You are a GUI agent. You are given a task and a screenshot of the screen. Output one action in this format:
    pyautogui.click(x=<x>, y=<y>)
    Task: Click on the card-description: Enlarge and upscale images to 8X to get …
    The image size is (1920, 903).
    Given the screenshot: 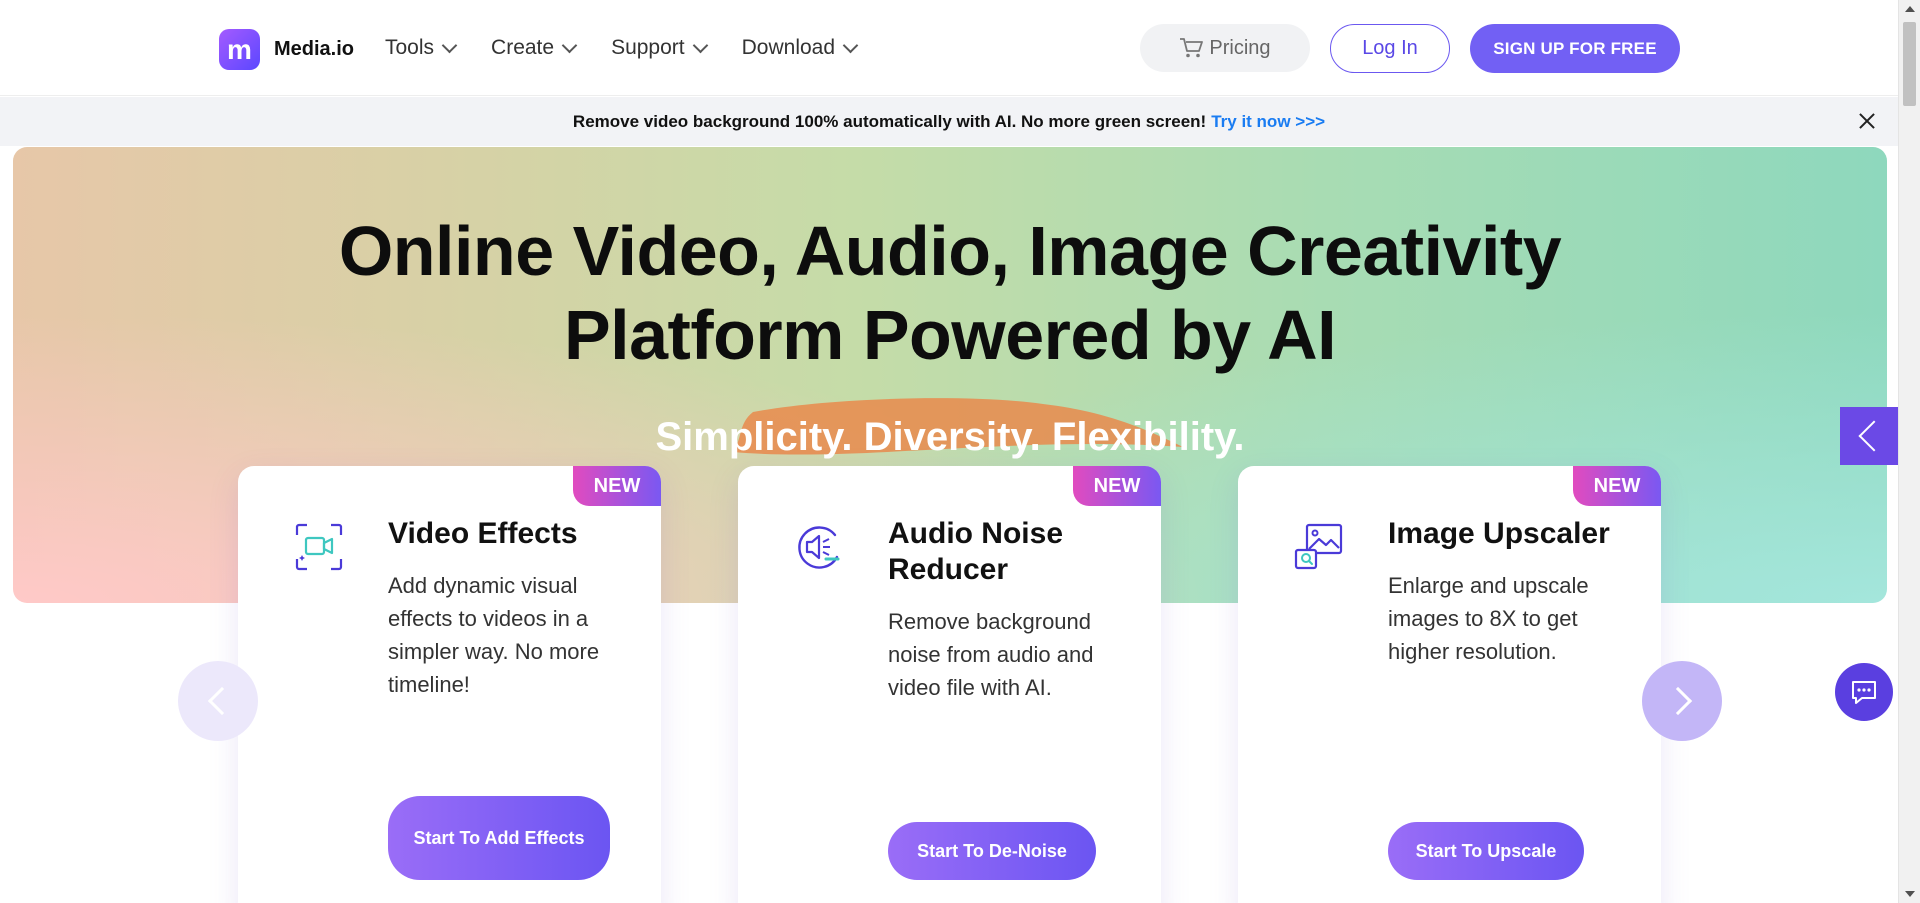 What is the action you would take?
    pyautogui.click(x=1488, y=618)
    